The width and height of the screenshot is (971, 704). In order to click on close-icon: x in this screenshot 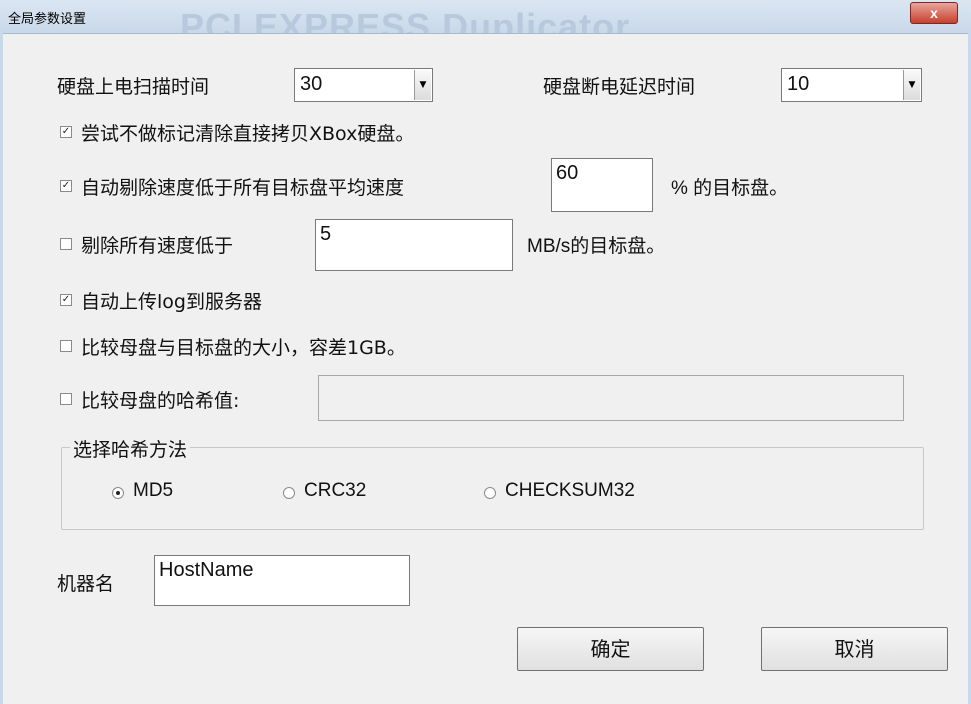, I will do `click(934, 13)`.